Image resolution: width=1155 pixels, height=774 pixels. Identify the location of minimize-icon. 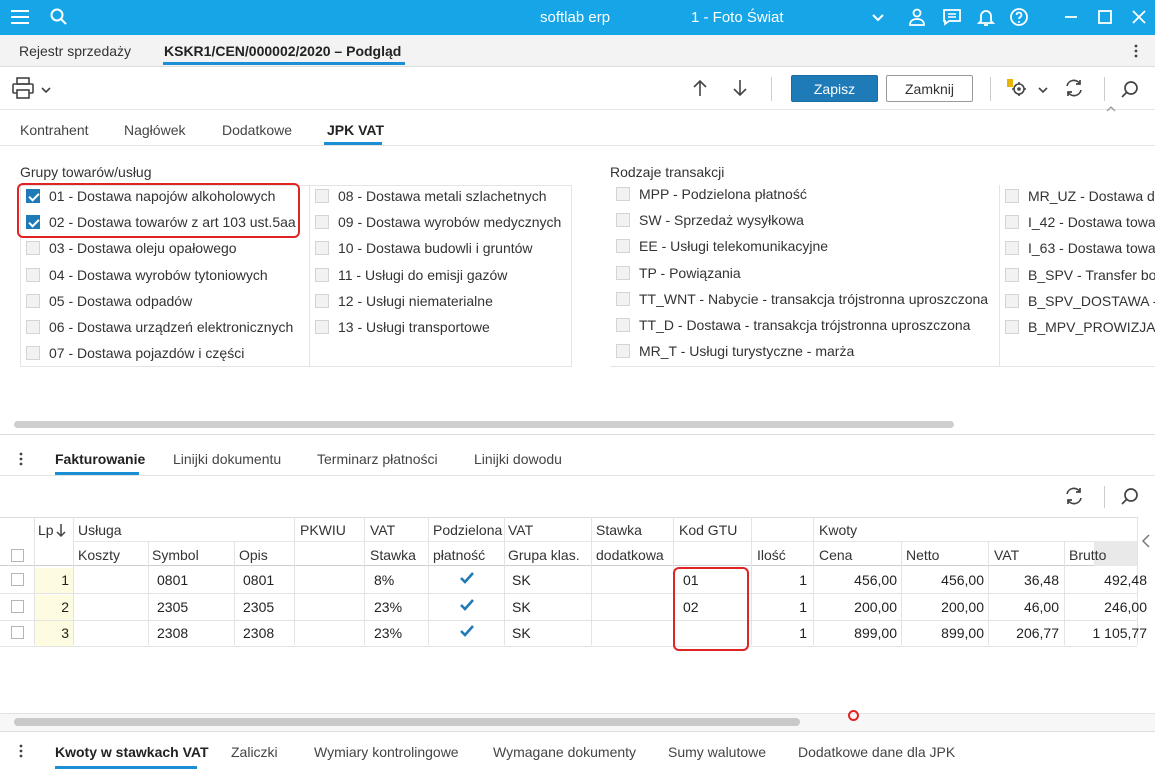
(1071, 17).